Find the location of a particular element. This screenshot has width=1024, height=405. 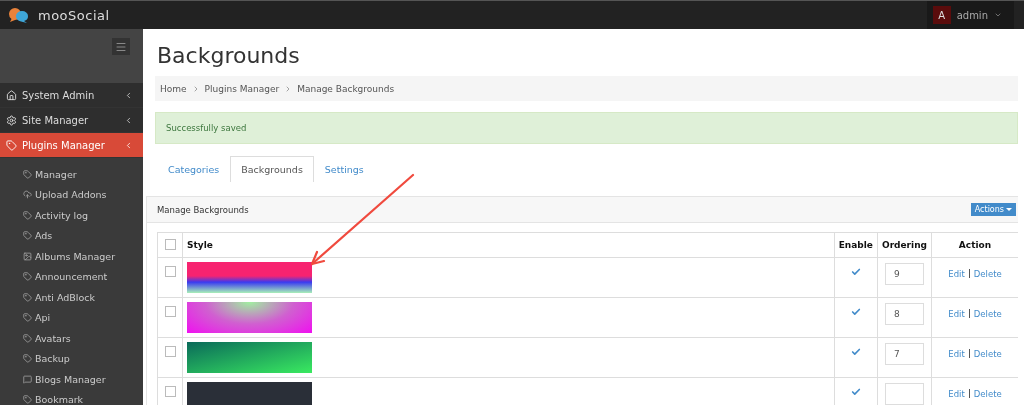

sidebar-item: Activity log is located at coordinates (71, 215).